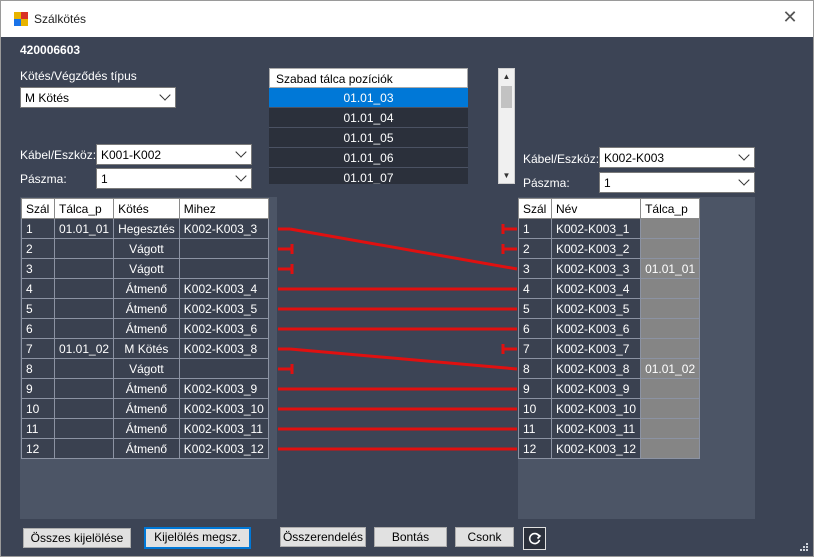 The image size is (814, 557). I want to click on table-row: 7 K002-K003_7, so click(609, 348).